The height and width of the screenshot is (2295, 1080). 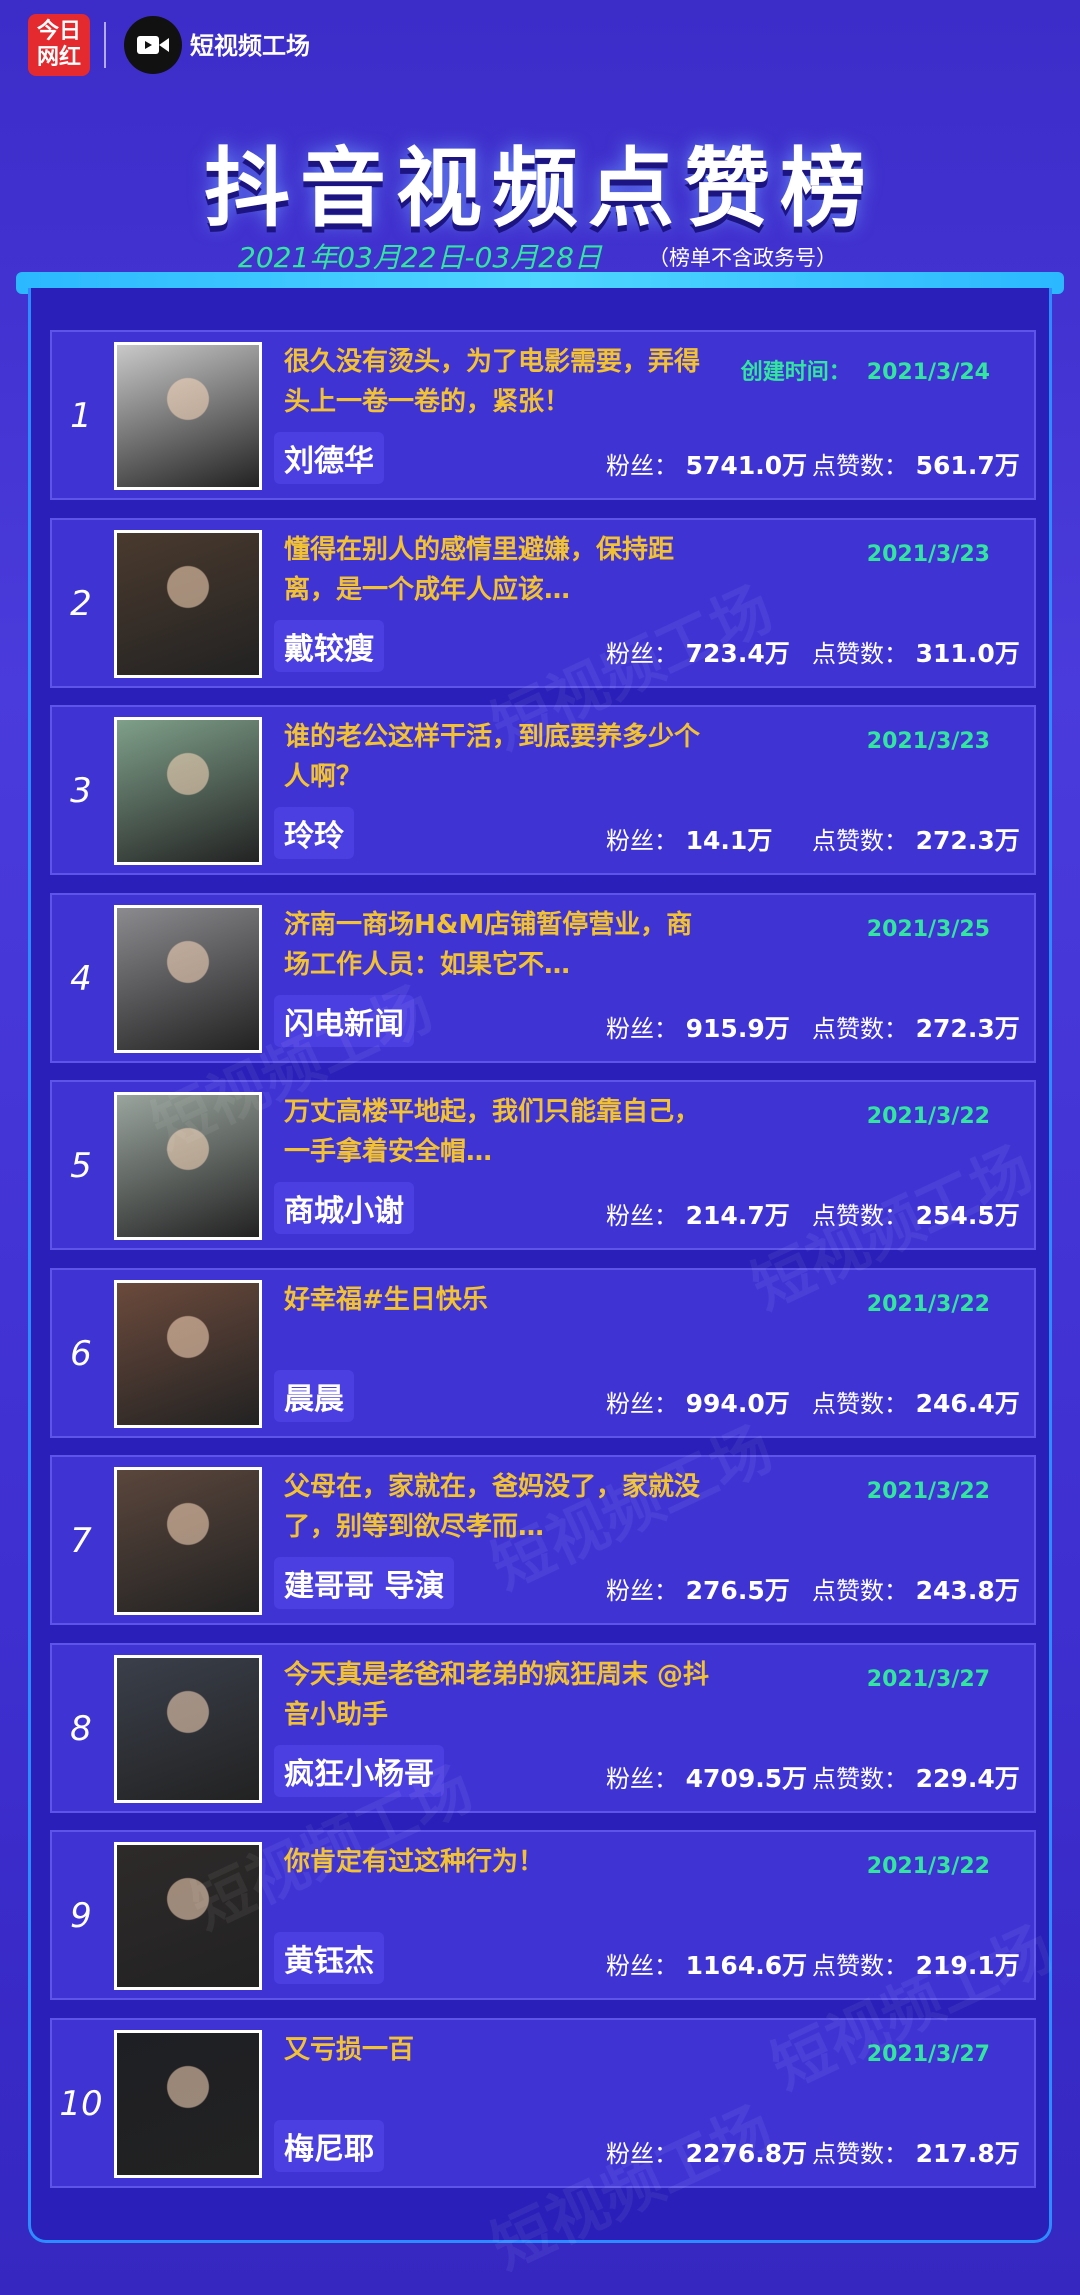 I want to click on created-date: 创建时间： 2021/3/24, so click(x=865, y=370).